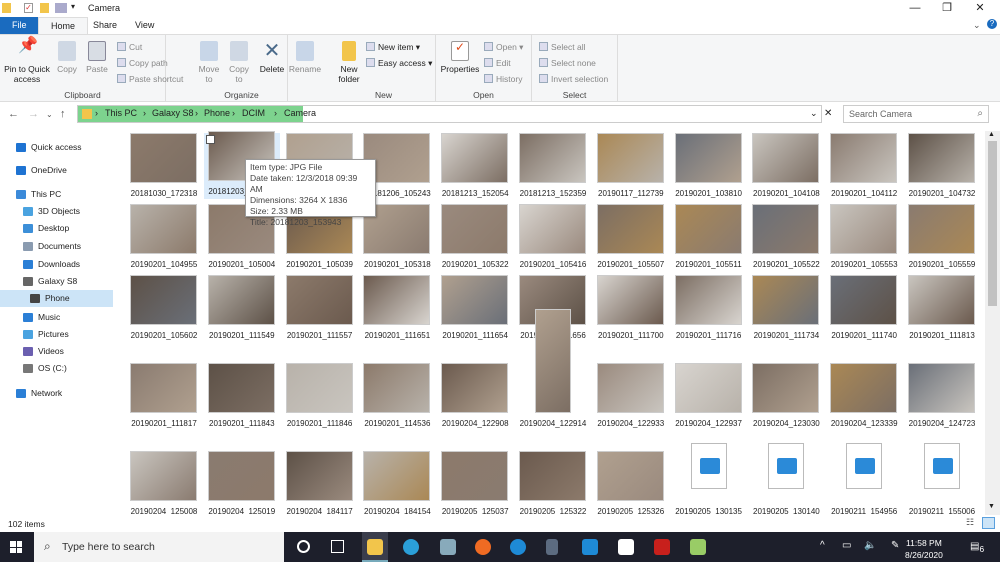  Describe the element at coordinates (475, 390) in the screenshot. I see `file-item: 20190204_122908` at that location.